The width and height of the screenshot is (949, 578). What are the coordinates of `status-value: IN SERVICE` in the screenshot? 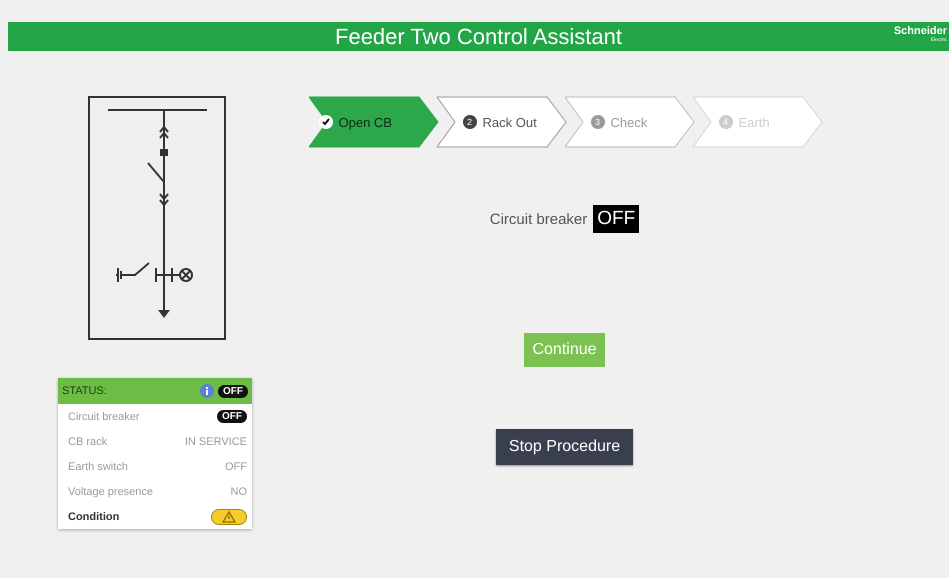 It's located at (215, 442).